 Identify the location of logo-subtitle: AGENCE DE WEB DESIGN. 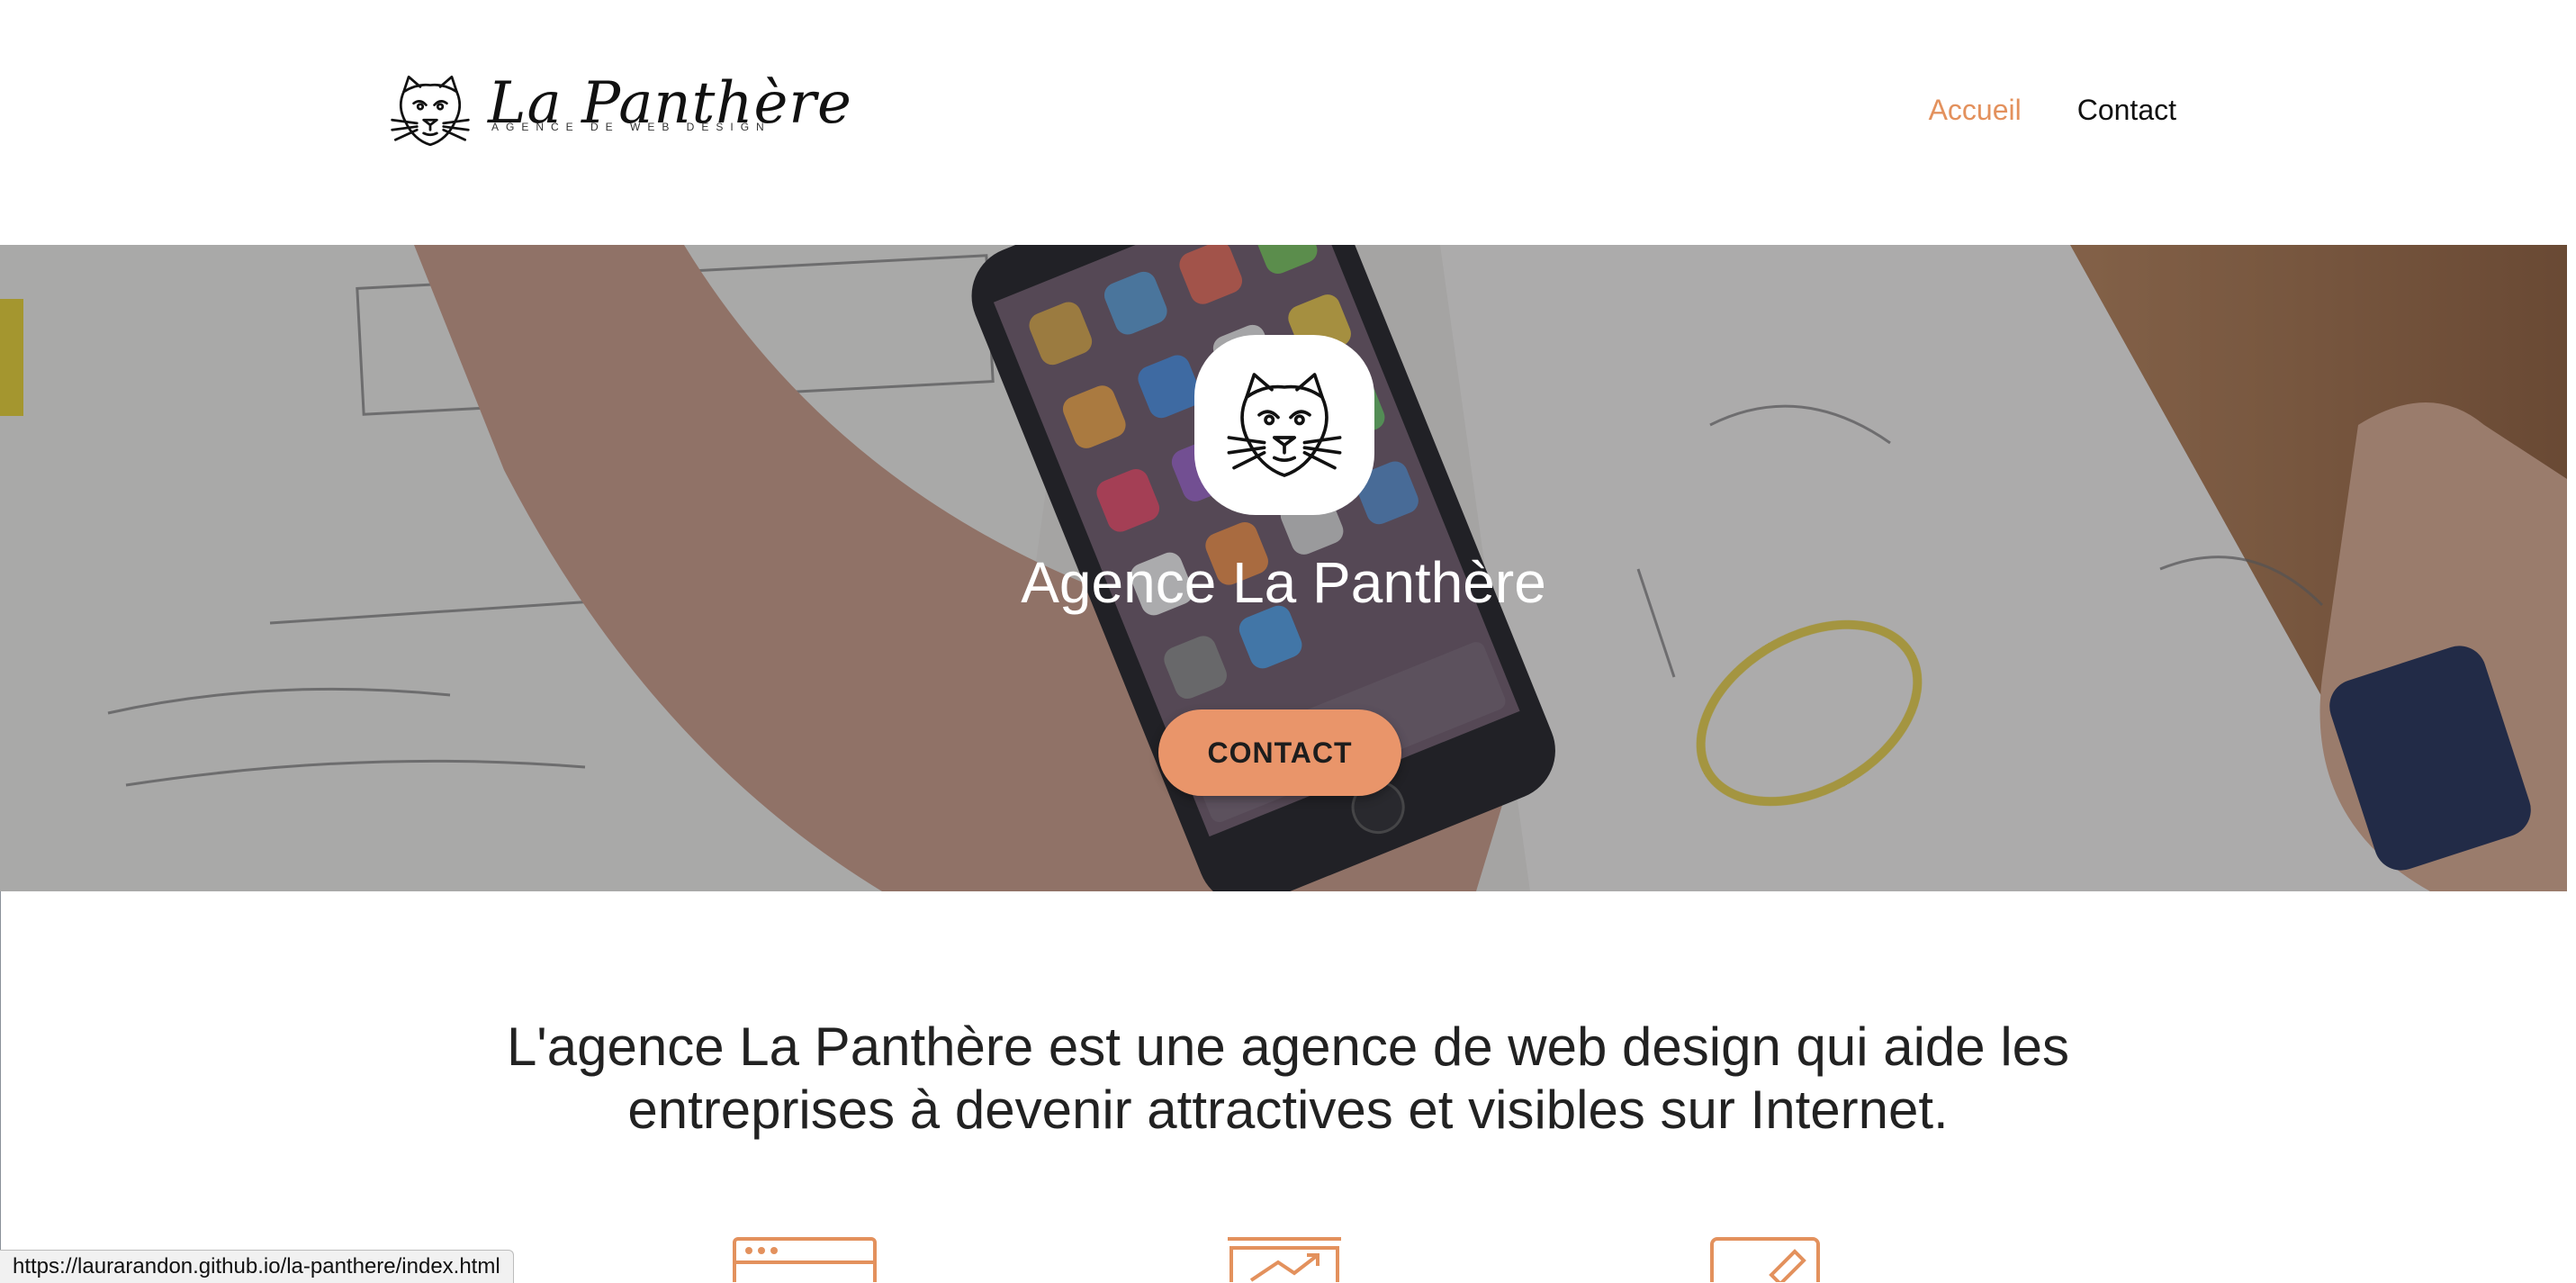
(631, 127).